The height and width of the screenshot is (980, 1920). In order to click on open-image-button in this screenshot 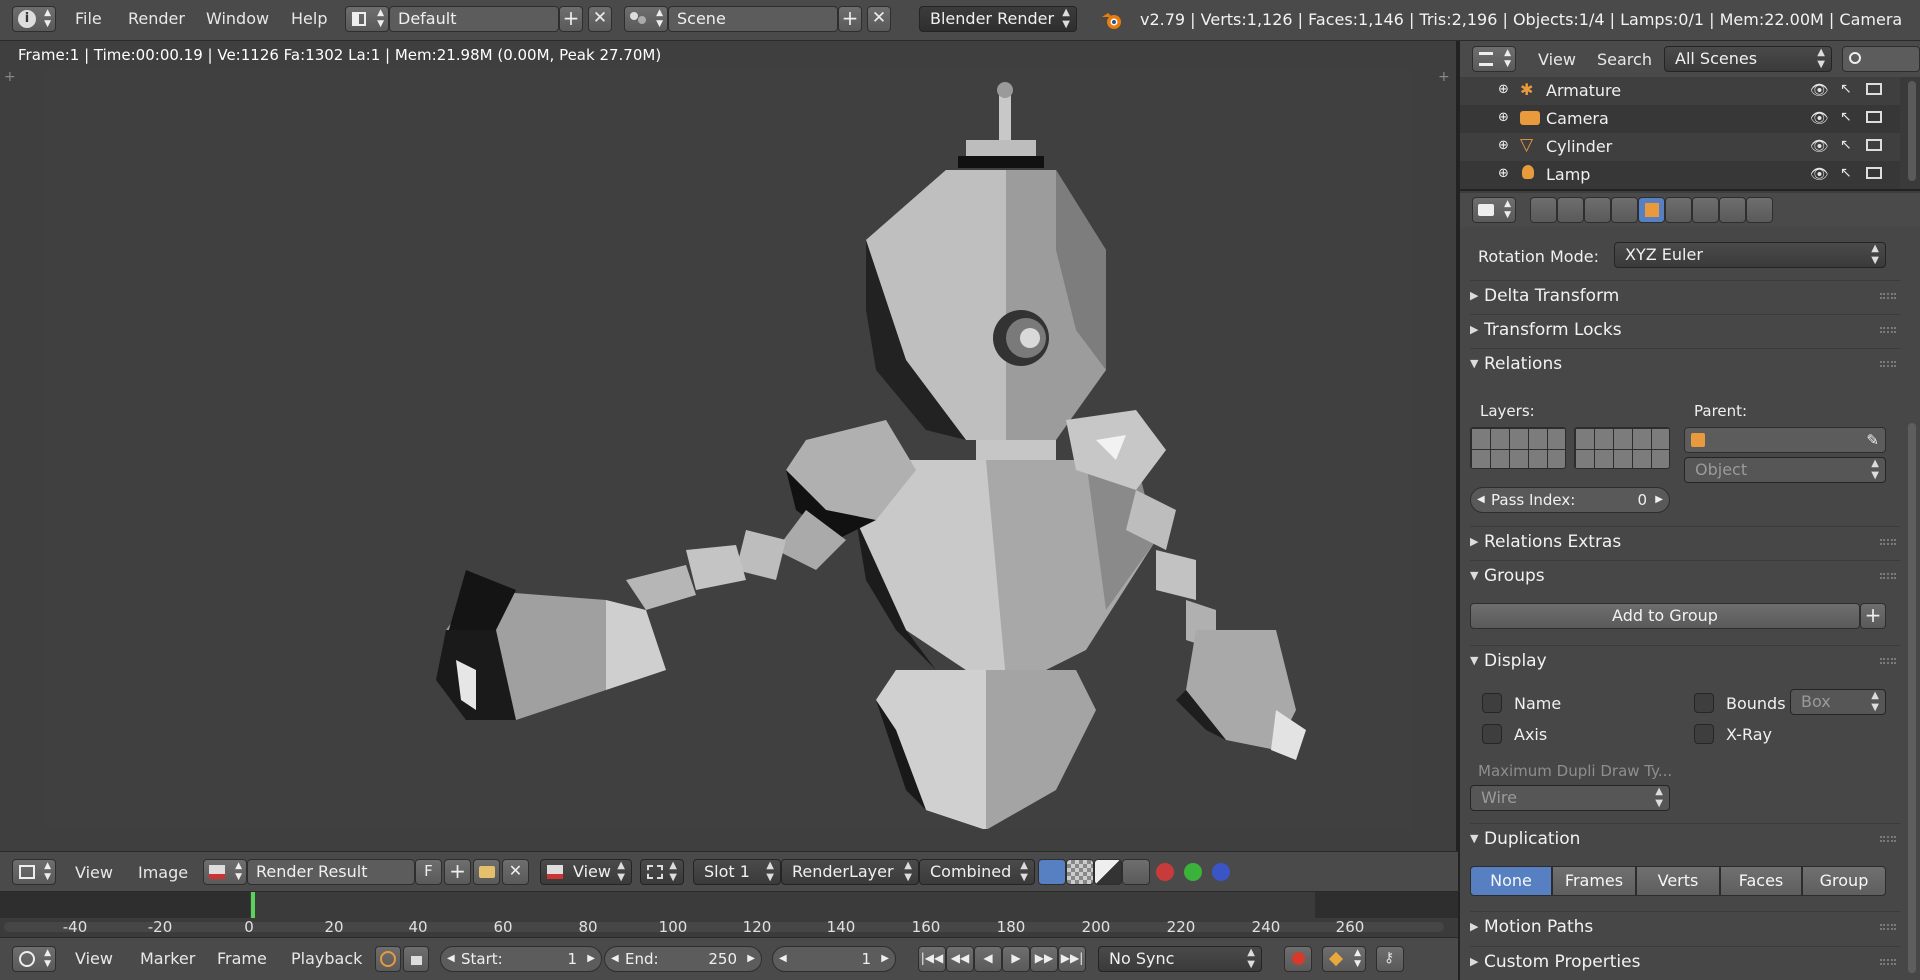, I will do `click(486, 872)`.